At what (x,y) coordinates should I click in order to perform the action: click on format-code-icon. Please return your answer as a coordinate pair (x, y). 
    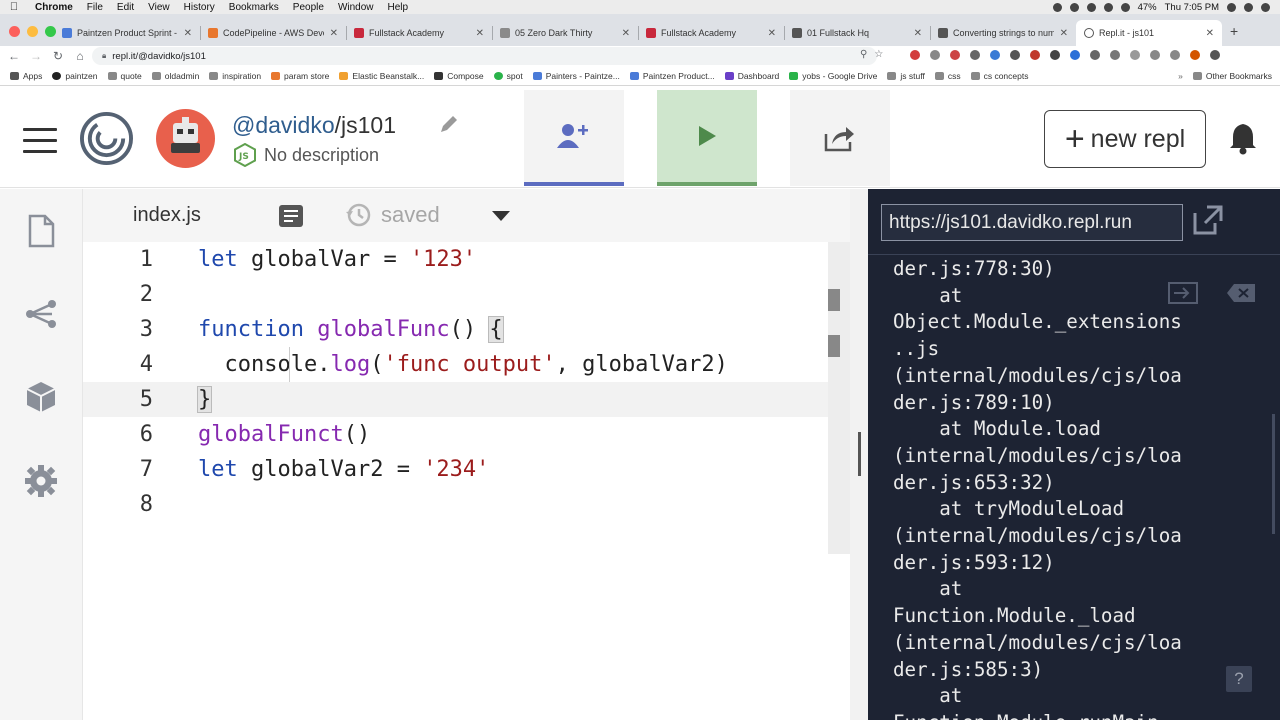
    Looking at the image, I should click on (291, 216).